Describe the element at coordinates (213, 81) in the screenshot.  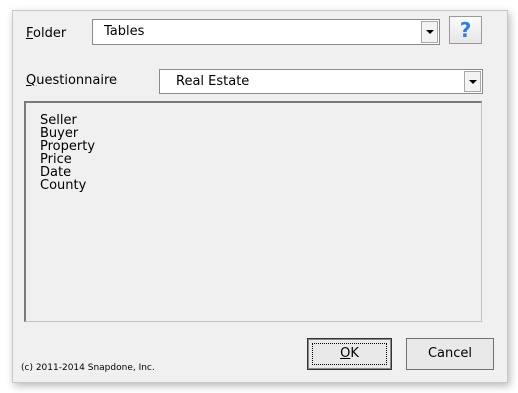
I see `questionnaire-value: Real Estate` at that location.